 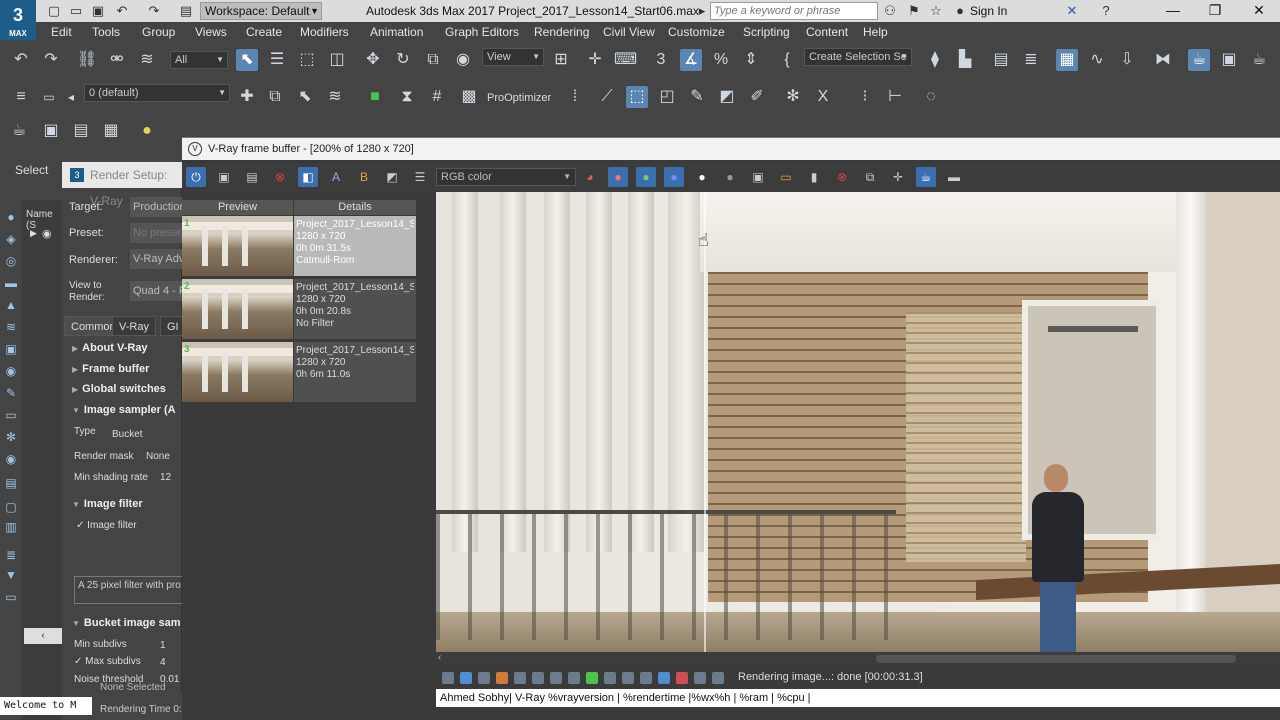 What do you see at coordinates (433, 60) in the screenshot?
I see `scale-icon: ⧉` at bounding box center [433, 60].